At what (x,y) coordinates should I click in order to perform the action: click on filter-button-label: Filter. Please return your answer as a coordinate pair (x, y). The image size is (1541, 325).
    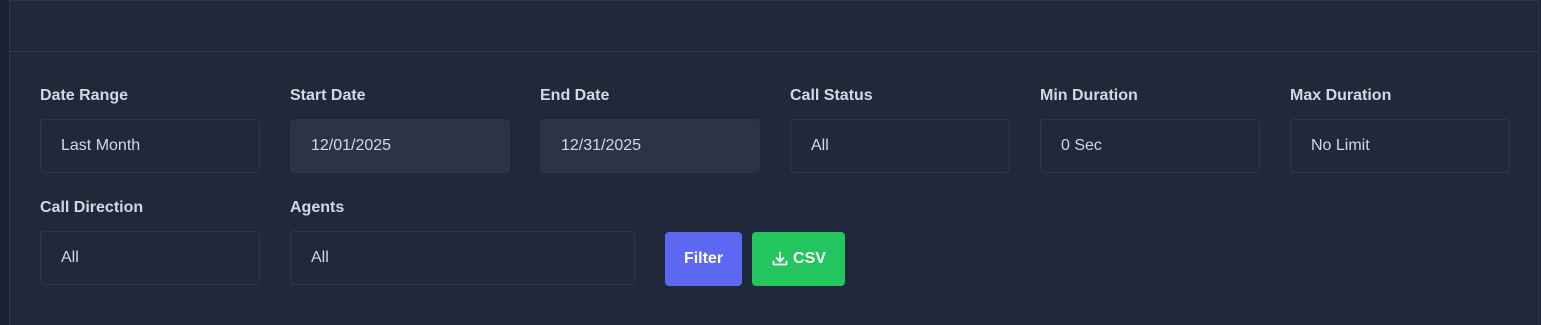
    Looking at the image, I should click on (703, 258).